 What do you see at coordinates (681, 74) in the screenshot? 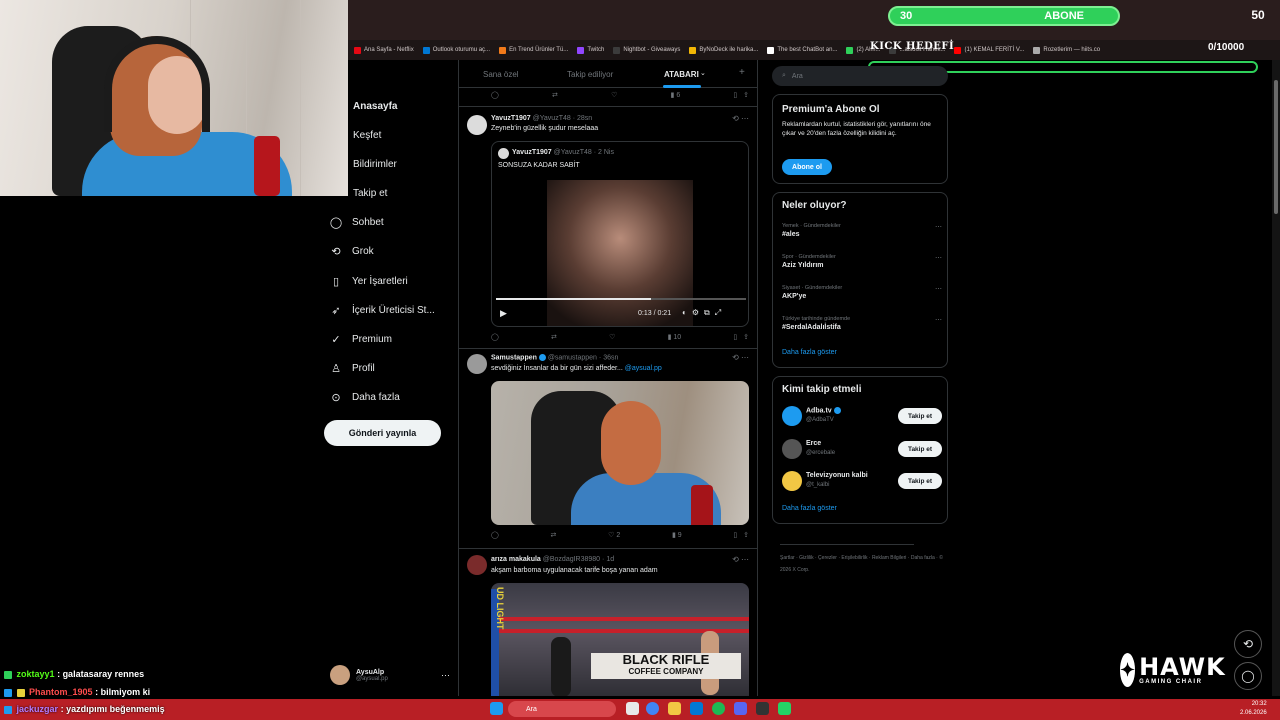
I see `tab-atabari: ATABARI` at bounding box center [681, 74].